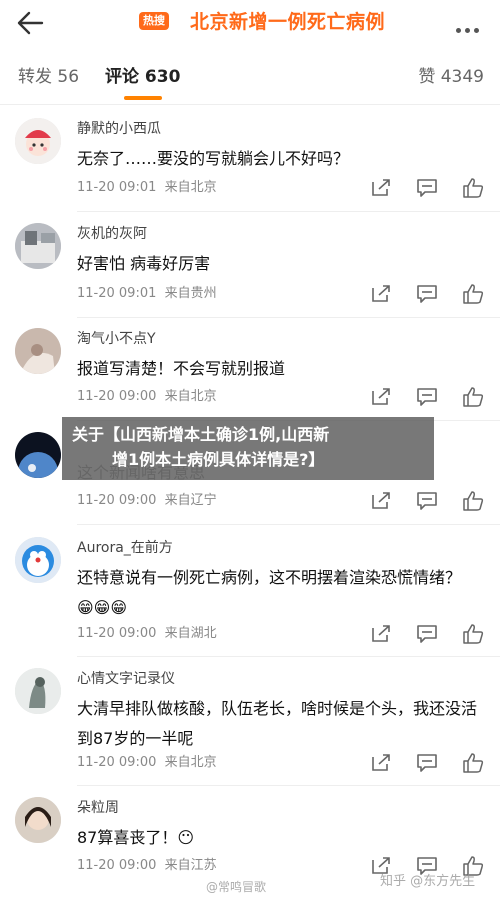 This screenshot has height=897, width=500. I want to click on tab-bar: 转发 56 评论 630 赞 4349, so click(250, 75).